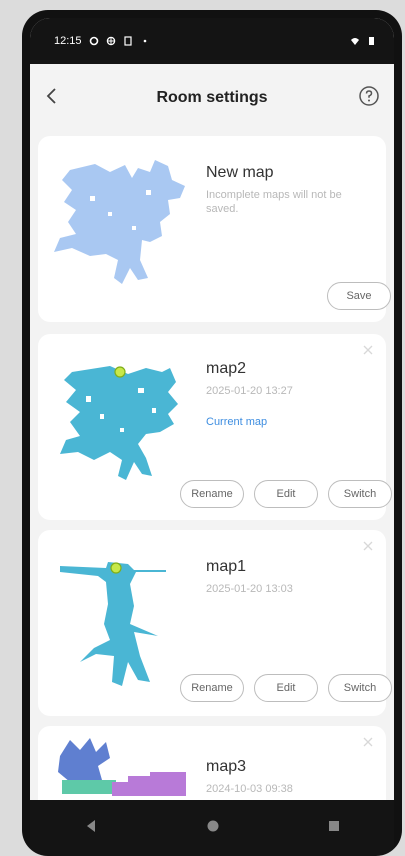 The height and width of the screenshot is (856, 405). What do you see at coordinates (359, 296) in the screenshot?
I see `save-button: Save` at bounding box center [359, 296].